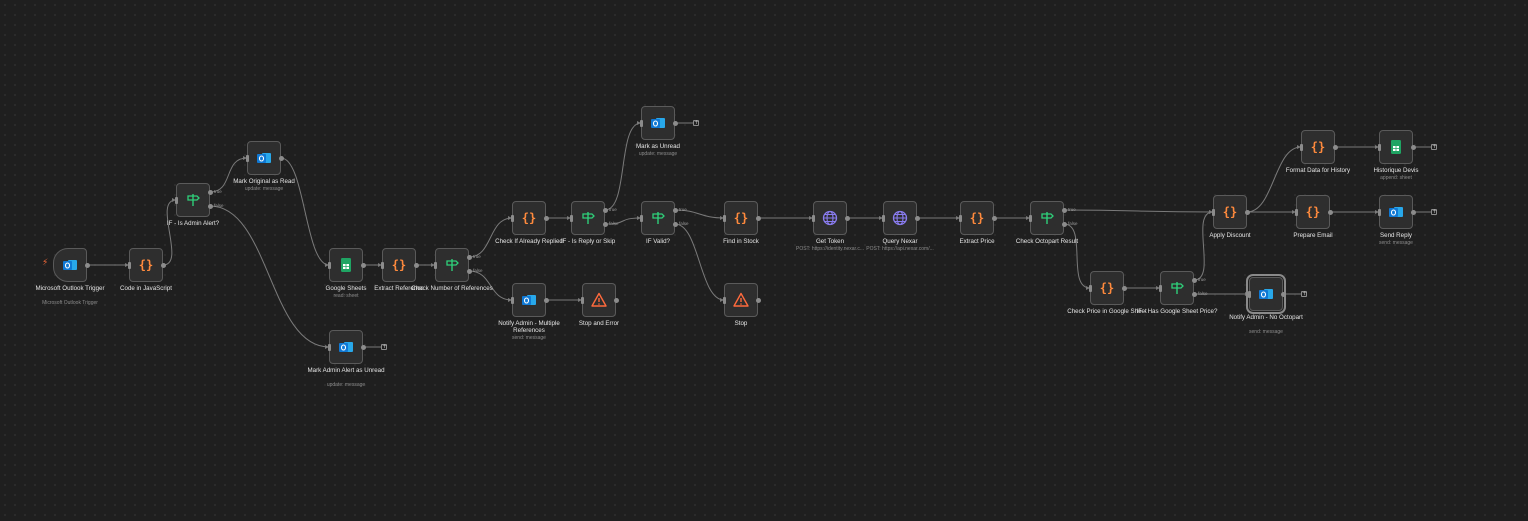 This screenshot has height=521, width=1528. Describe the element at coordinates (623, 166) in the screenshot. I see `connection-if_reply-to-mark_unread` at that location.